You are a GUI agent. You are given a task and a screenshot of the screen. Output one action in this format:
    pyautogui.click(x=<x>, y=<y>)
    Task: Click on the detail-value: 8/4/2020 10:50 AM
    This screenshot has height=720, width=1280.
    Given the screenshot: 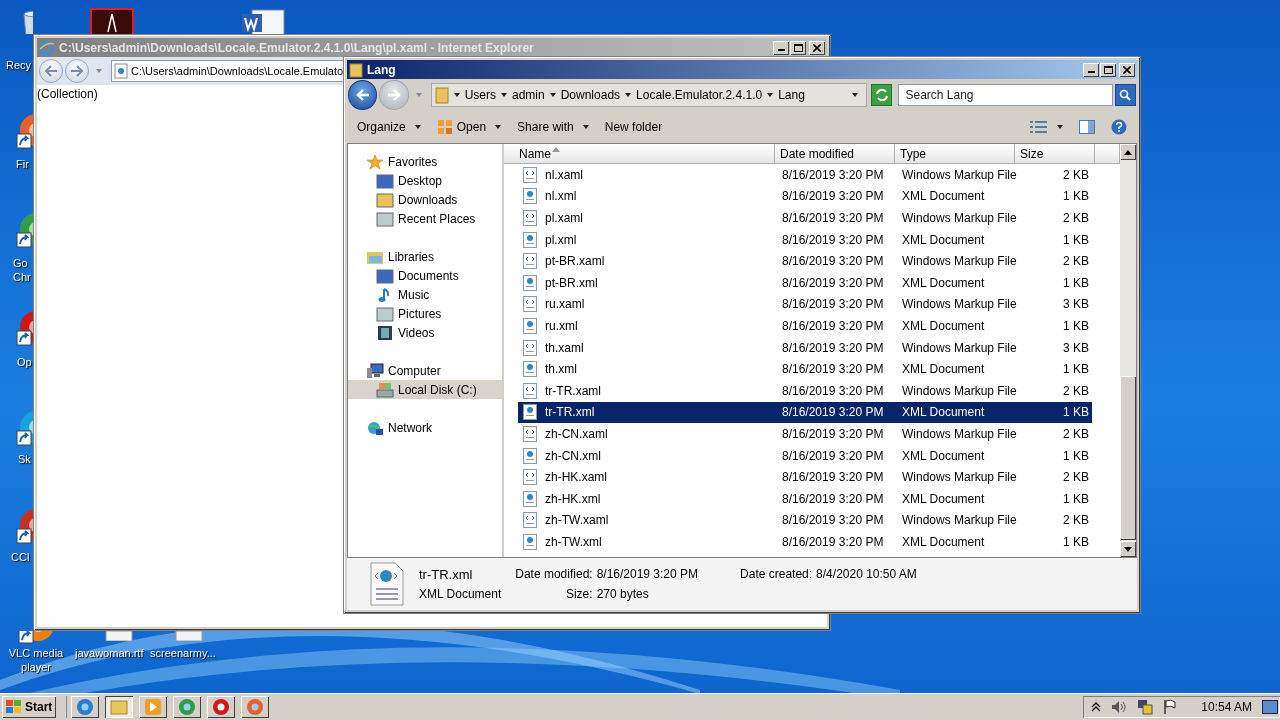 What is the action you would take?
    pyautogui.click(x=866, y=574)
    